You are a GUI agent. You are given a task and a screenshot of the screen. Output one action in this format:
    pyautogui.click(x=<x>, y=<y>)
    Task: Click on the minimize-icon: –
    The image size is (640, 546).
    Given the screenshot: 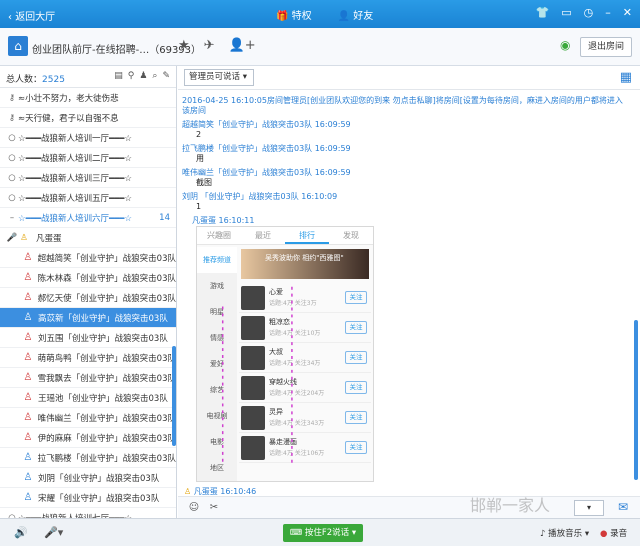 What is the action you would take?
    pyautogui.click(x=608, y=12)
    